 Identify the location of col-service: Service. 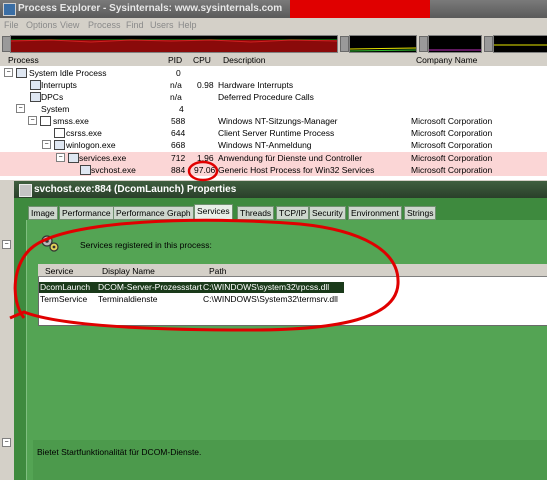
(59, 271).